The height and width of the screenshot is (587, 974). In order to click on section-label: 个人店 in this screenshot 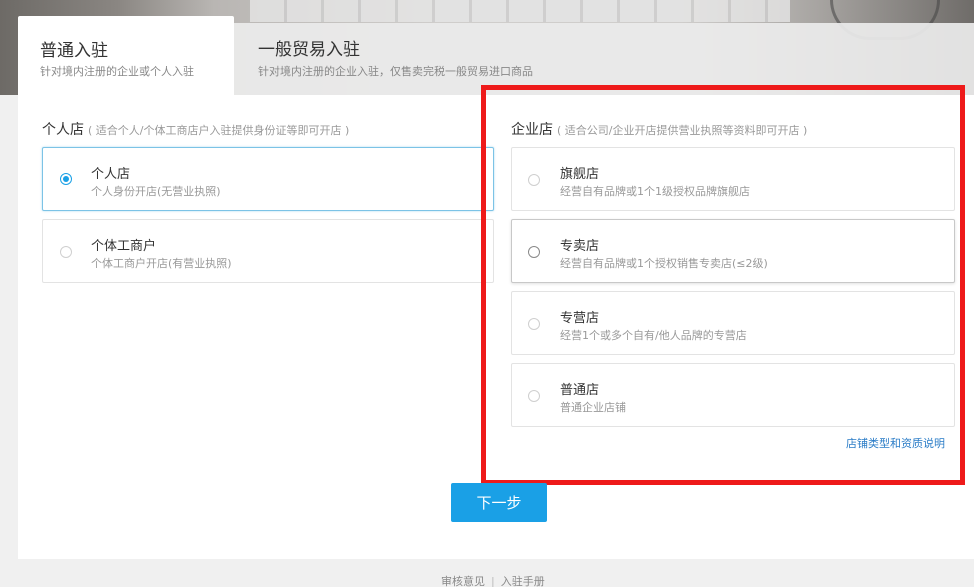, I will do `click(63, 130)`.